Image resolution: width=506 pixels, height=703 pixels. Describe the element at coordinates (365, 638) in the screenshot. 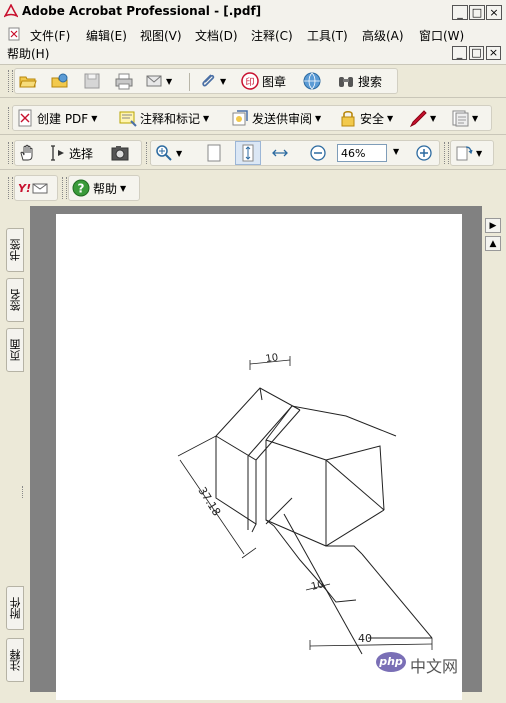

I see `dimension-bottom: 40` at that location.